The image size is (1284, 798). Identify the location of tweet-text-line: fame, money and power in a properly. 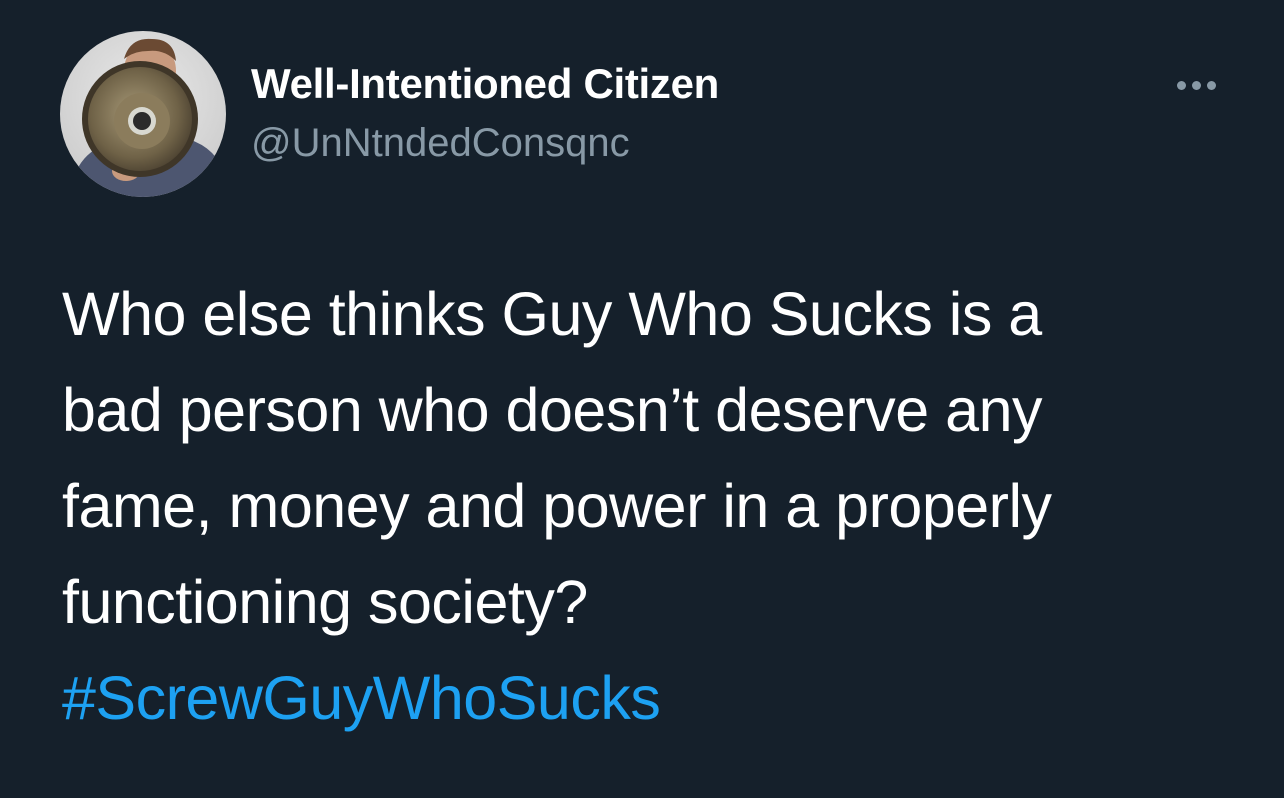
(557, 506).